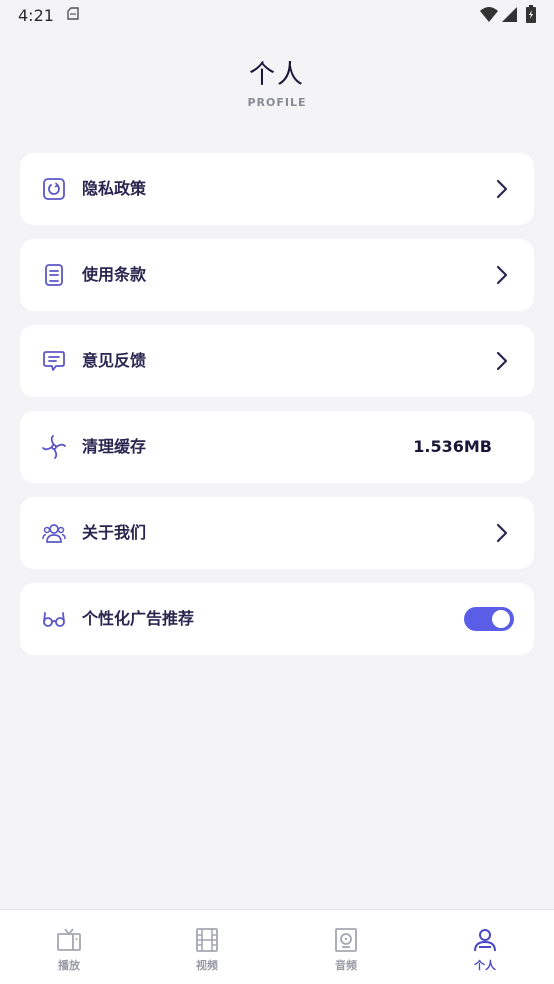 The height and width of the screenshot is (984, 554). Describe the element at coordinates (509, 14) in the screenshot. I see `signal-icon` at that location.